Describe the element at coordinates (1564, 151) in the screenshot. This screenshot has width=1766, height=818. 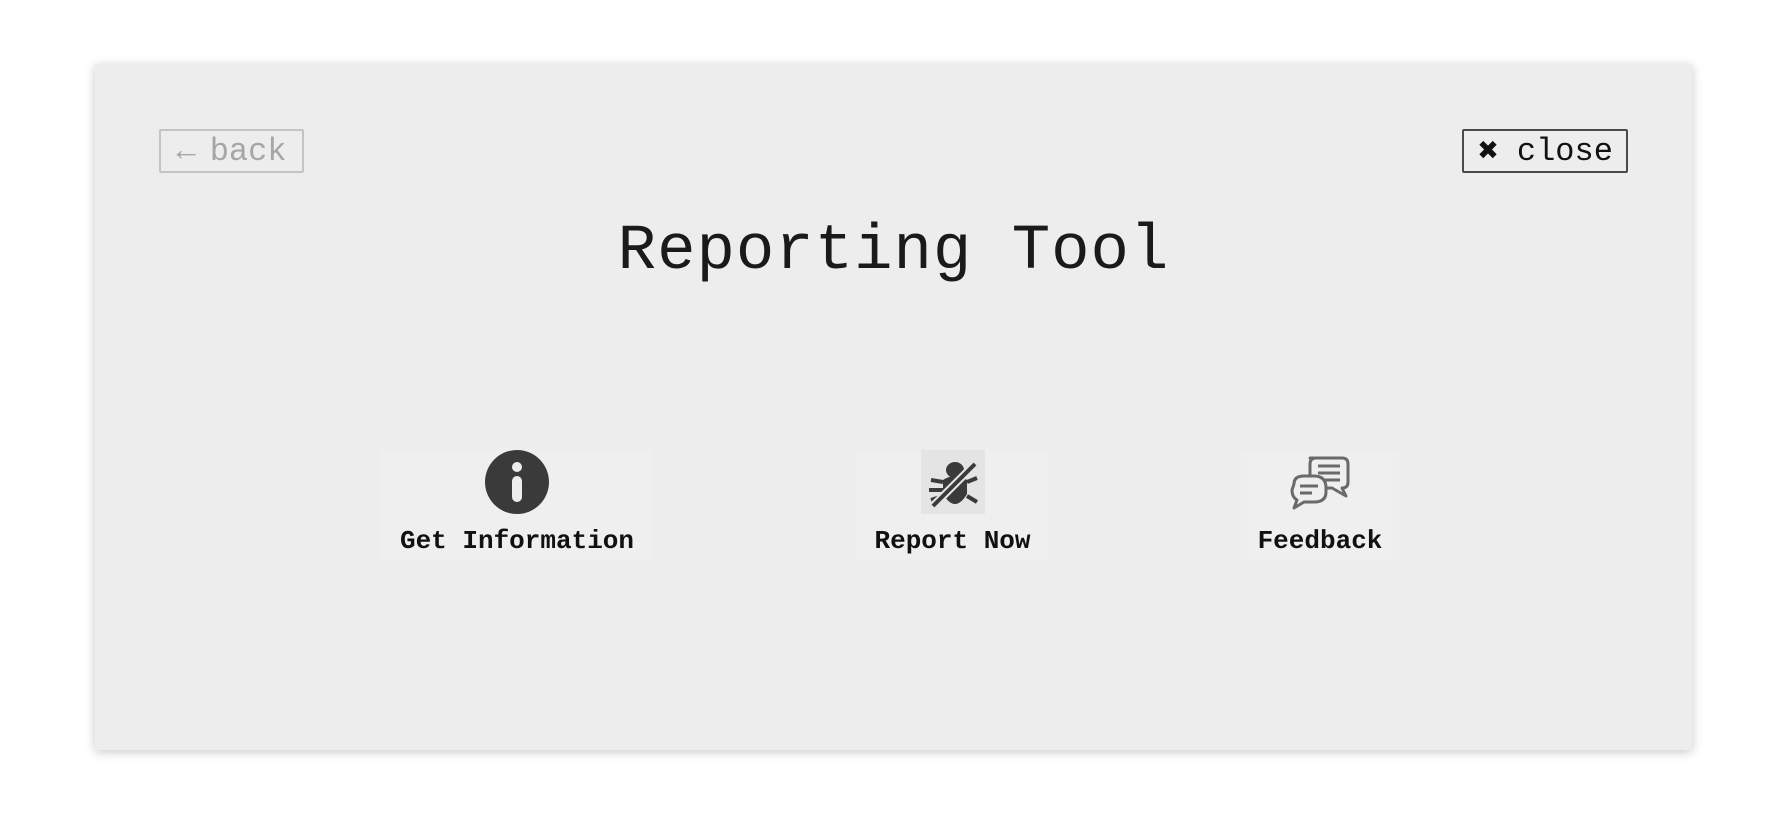
I see `close-label: close` at that location.